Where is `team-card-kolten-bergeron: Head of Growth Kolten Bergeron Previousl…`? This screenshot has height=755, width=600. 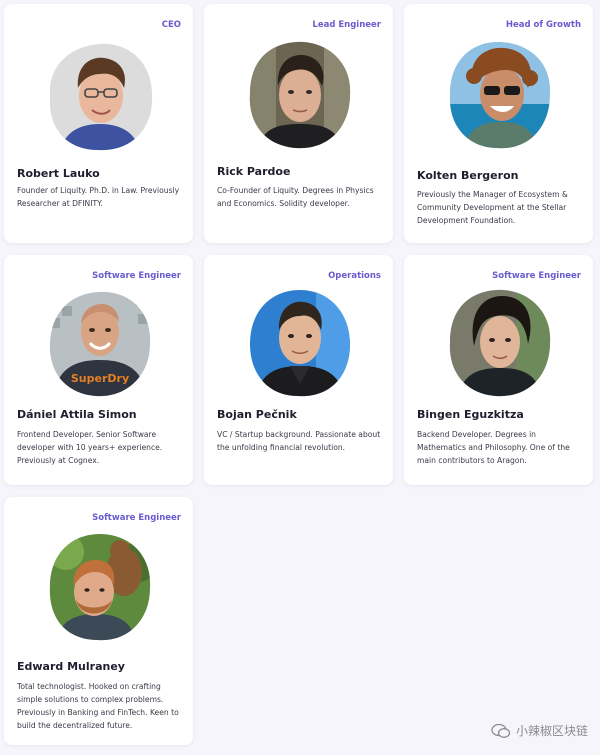 team-card-kolten-bergeron: Head of Growth Kolten Bergeron Previousl… is located at coordinates (498, 123).